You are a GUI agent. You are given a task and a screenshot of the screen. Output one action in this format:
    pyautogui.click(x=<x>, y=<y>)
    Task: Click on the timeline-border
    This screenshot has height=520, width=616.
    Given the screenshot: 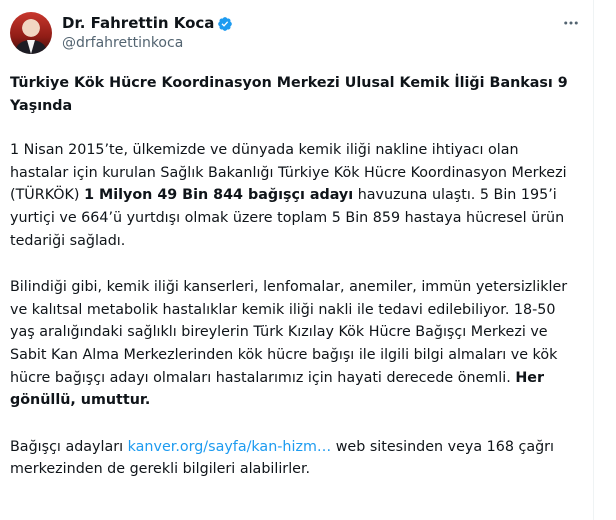 What is the action you would take?
    pyautogui.click(x=593, y=260)
    